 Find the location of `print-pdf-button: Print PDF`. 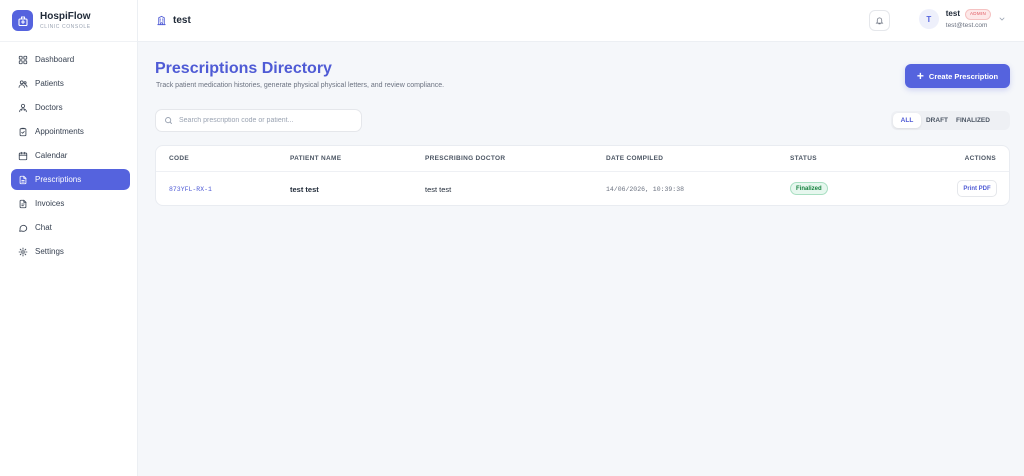

print-pdf-button: Print PDF is located at coordinates (977, 188).